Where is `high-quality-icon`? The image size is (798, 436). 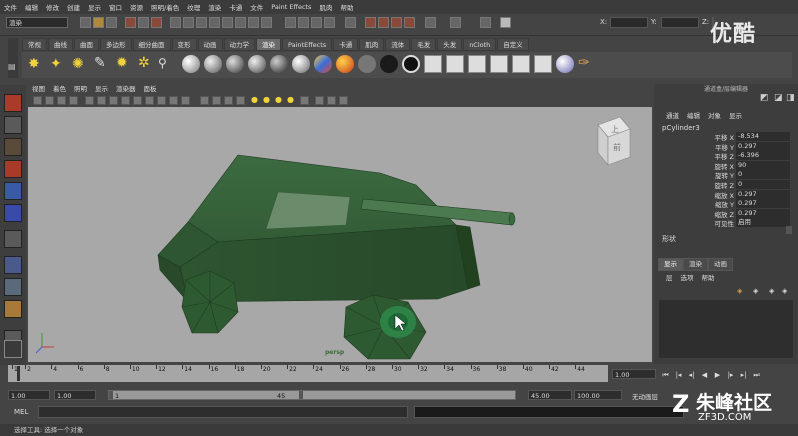
high-quality-icon is located at coordinates (331, 100).